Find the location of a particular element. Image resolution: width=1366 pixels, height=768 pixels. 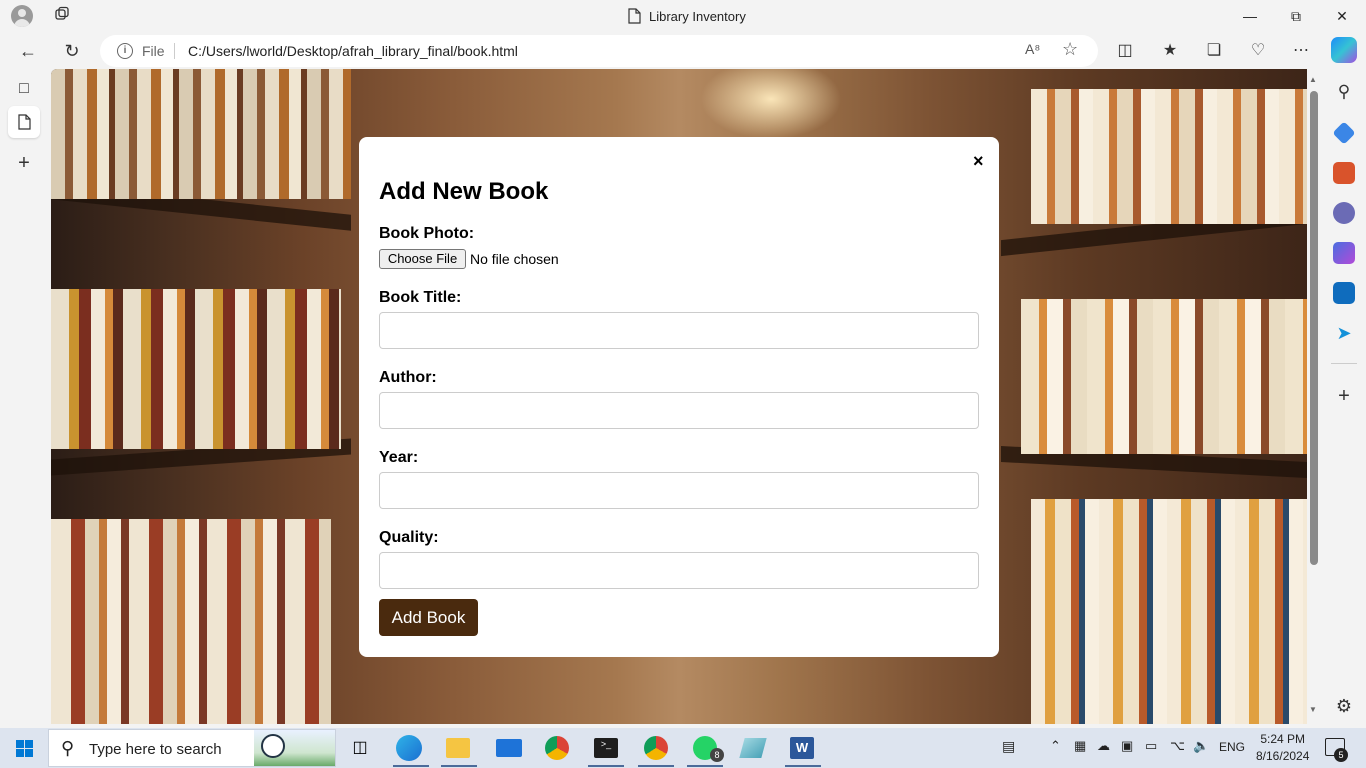

title-bar: Library Inventory — ⧉ ✕ is located at coordinates (683, 16).